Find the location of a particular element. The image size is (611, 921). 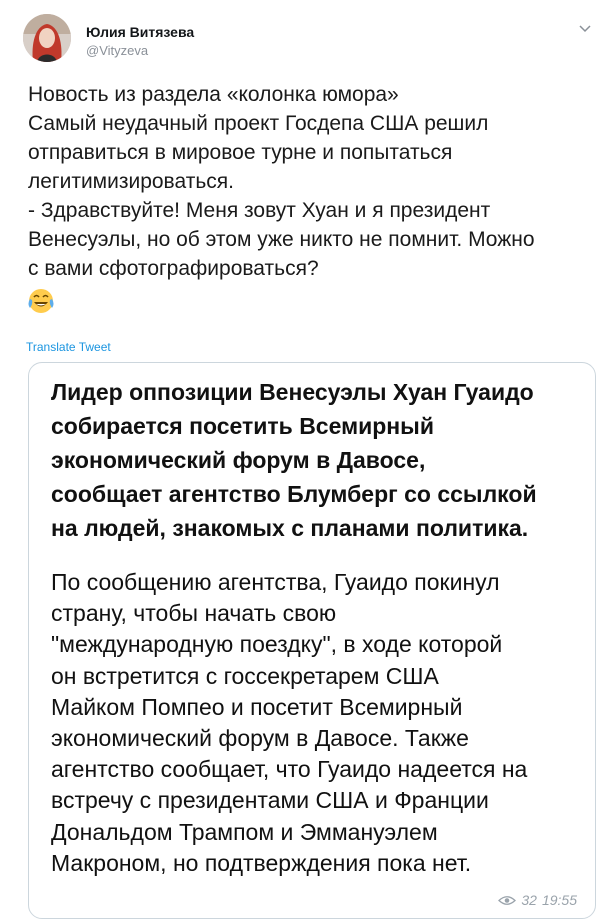

body-line: он встретится с госсекретарем США is located at coordinates (245, 675).